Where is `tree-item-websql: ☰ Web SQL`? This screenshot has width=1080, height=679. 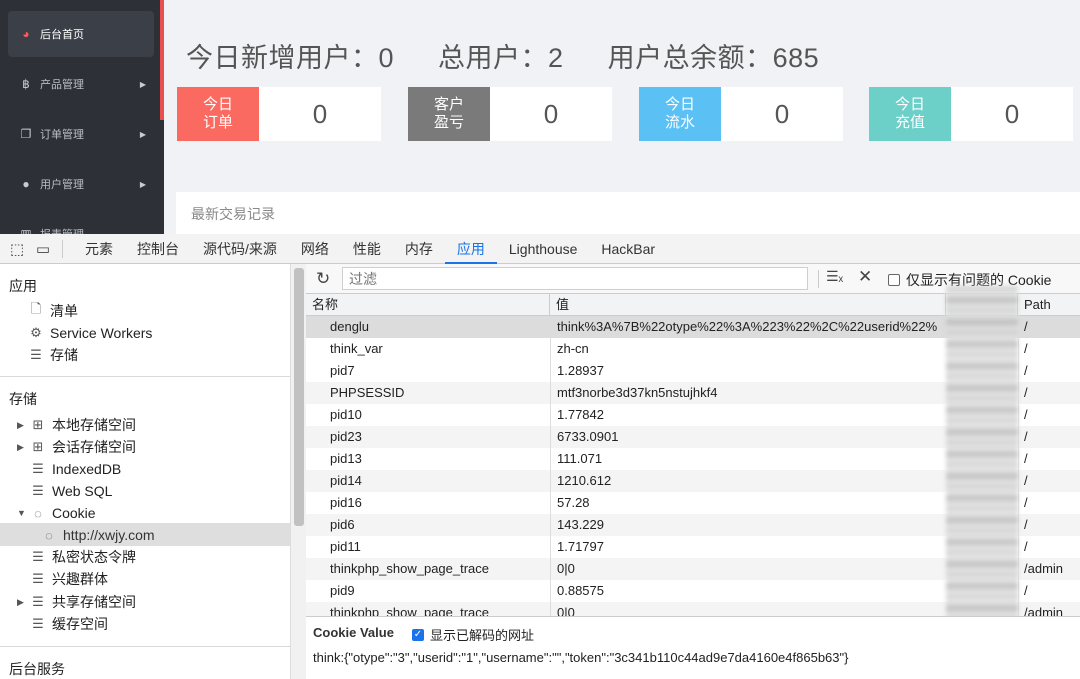
tree-item-websql: ☰ Web SQL is located at coordinates (64, 491).